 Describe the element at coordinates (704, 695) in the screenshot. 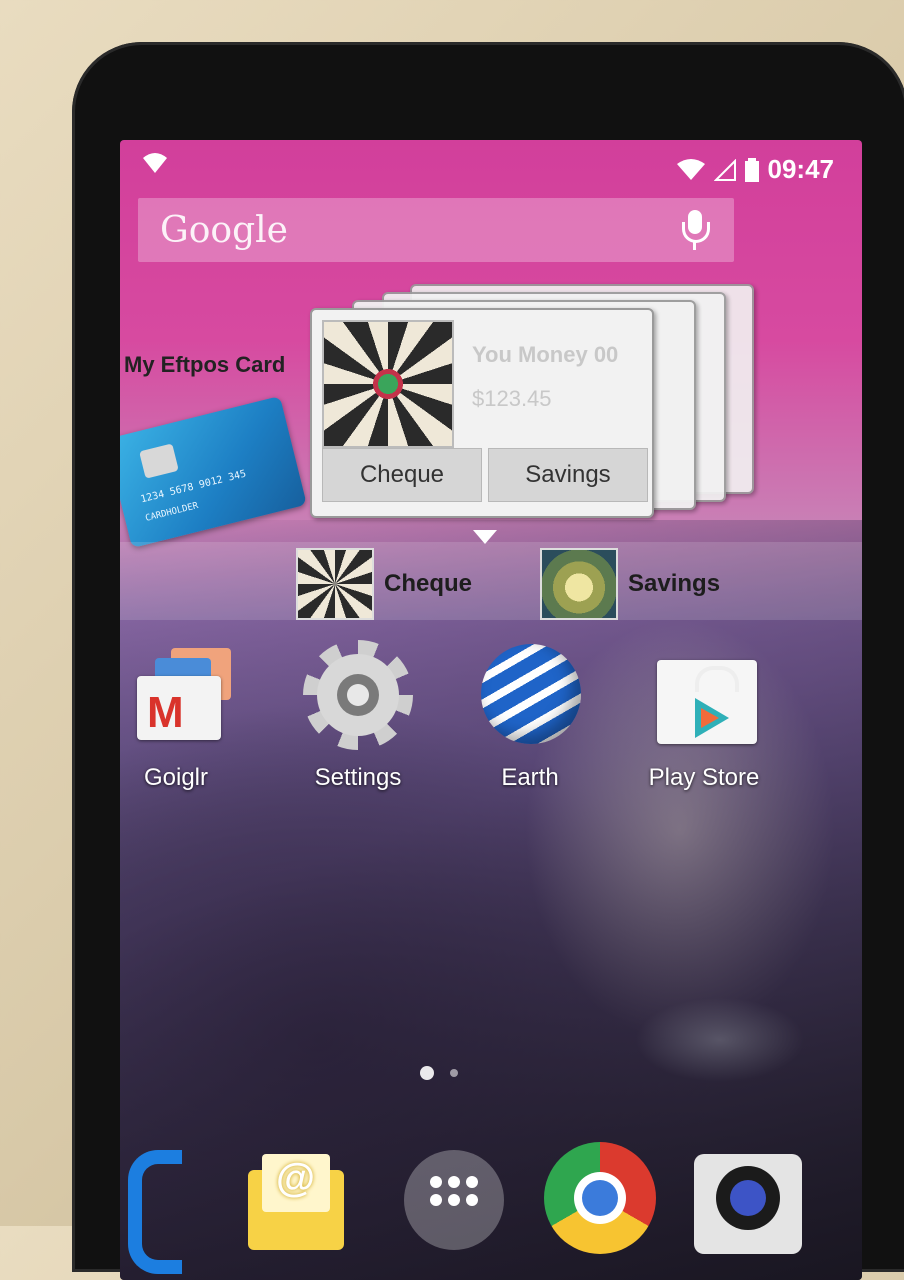

I see `play-store-icon` at that location.